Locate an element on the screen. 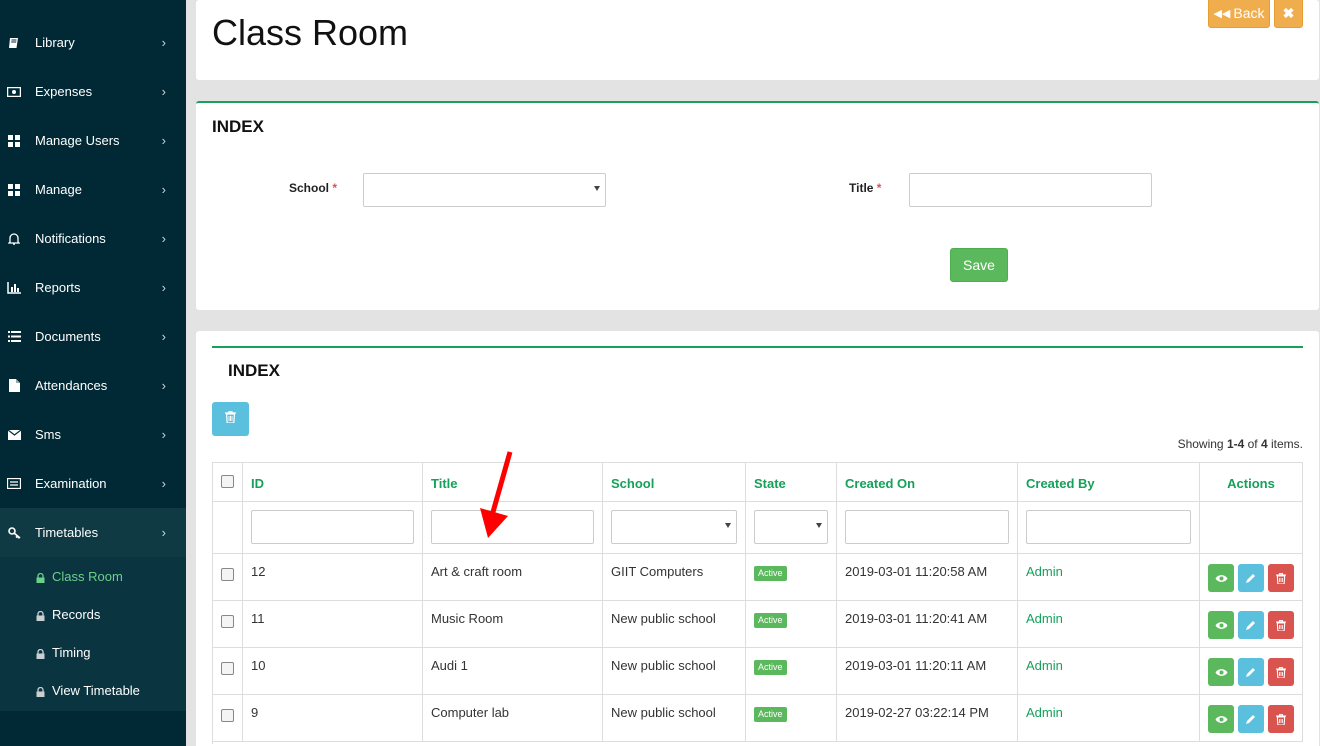  bulk-delete-button is located at coordinates (230, 419).